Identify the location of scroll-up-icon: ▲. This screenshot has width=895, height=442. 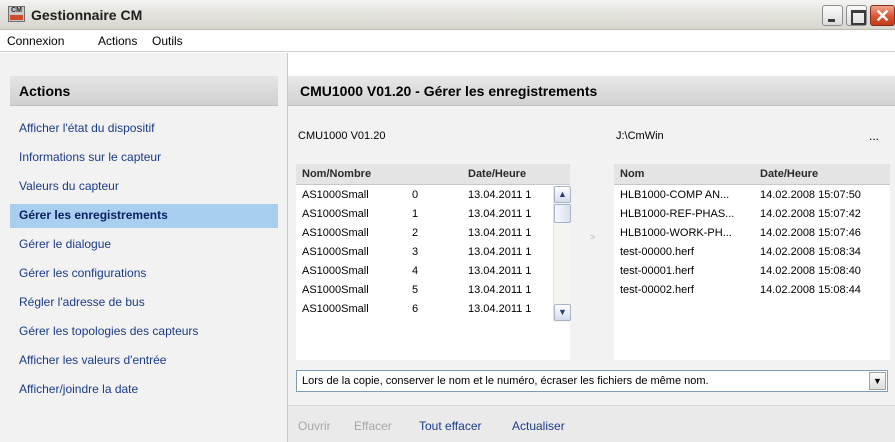
(562, 194).